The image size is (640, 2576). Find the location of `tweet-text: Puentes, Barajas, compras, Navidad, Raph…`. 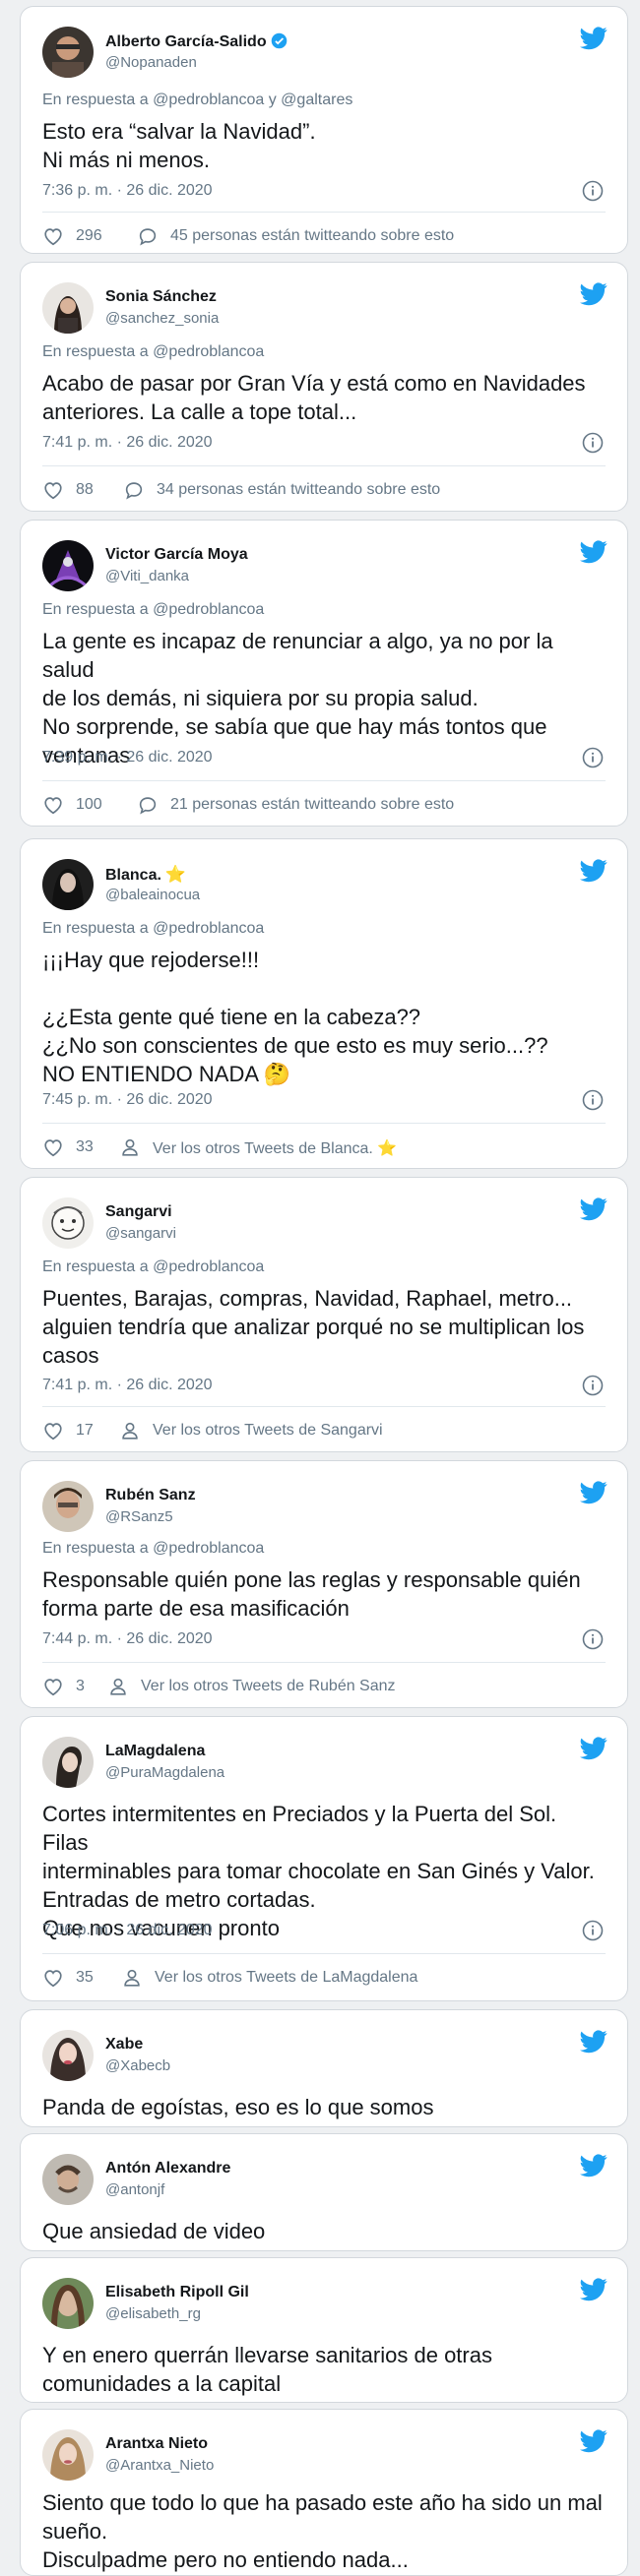

tweet-text: Puentes, Barajas, compras, Navidad, Raph… is located at coordinates (313, 1327).